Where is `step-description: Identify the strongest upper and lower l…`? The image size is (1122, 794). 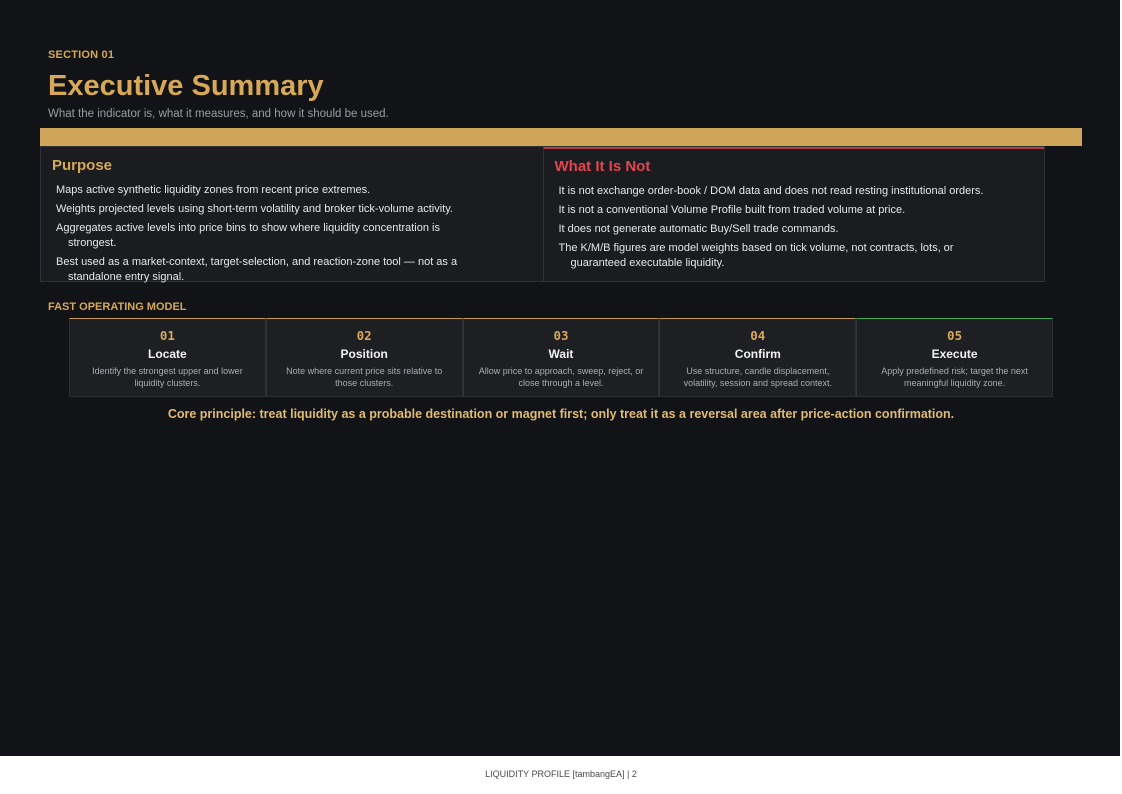
step-description: Identify the strongest upper and lower l… is located at coordinates (167, 377).